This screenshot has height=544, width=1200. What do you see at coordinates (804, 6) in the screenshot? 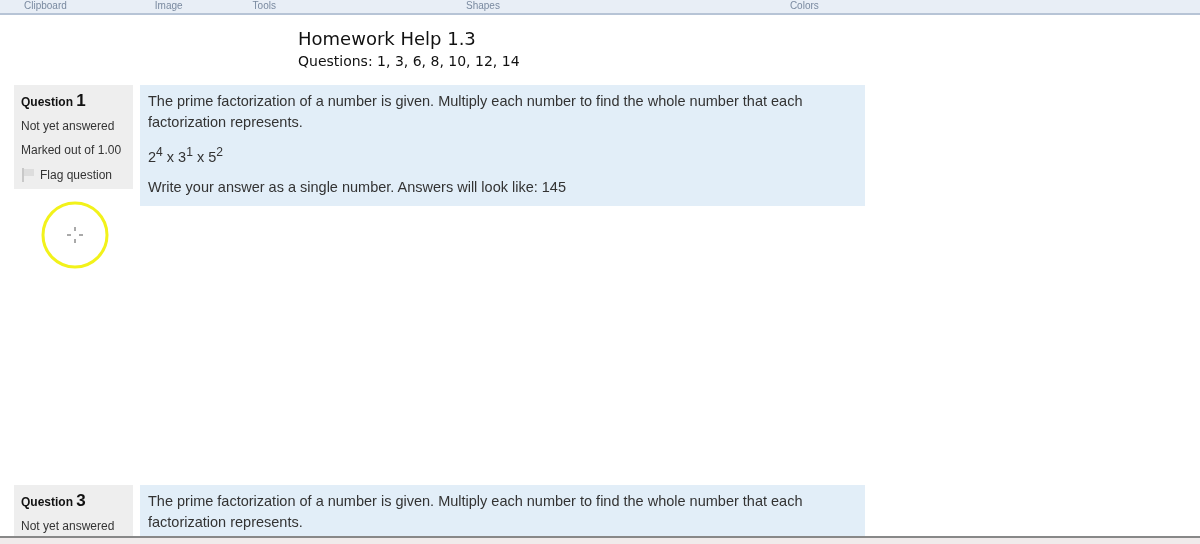
I see `ribbon-group-label: Colors` at bounding box center [804, 6].